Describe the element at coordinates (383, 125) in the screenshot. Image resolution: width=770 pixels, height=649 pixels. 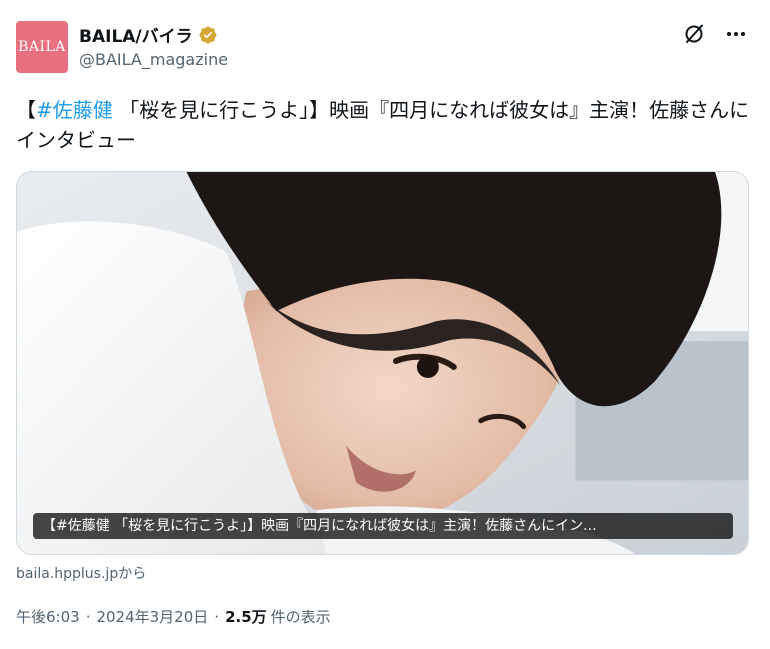
I see `tweet-body-text: 「桜を見に行こうよ」】映画『四月になれば彼女は』主演！佐藤さんにインタビュー` at that location.